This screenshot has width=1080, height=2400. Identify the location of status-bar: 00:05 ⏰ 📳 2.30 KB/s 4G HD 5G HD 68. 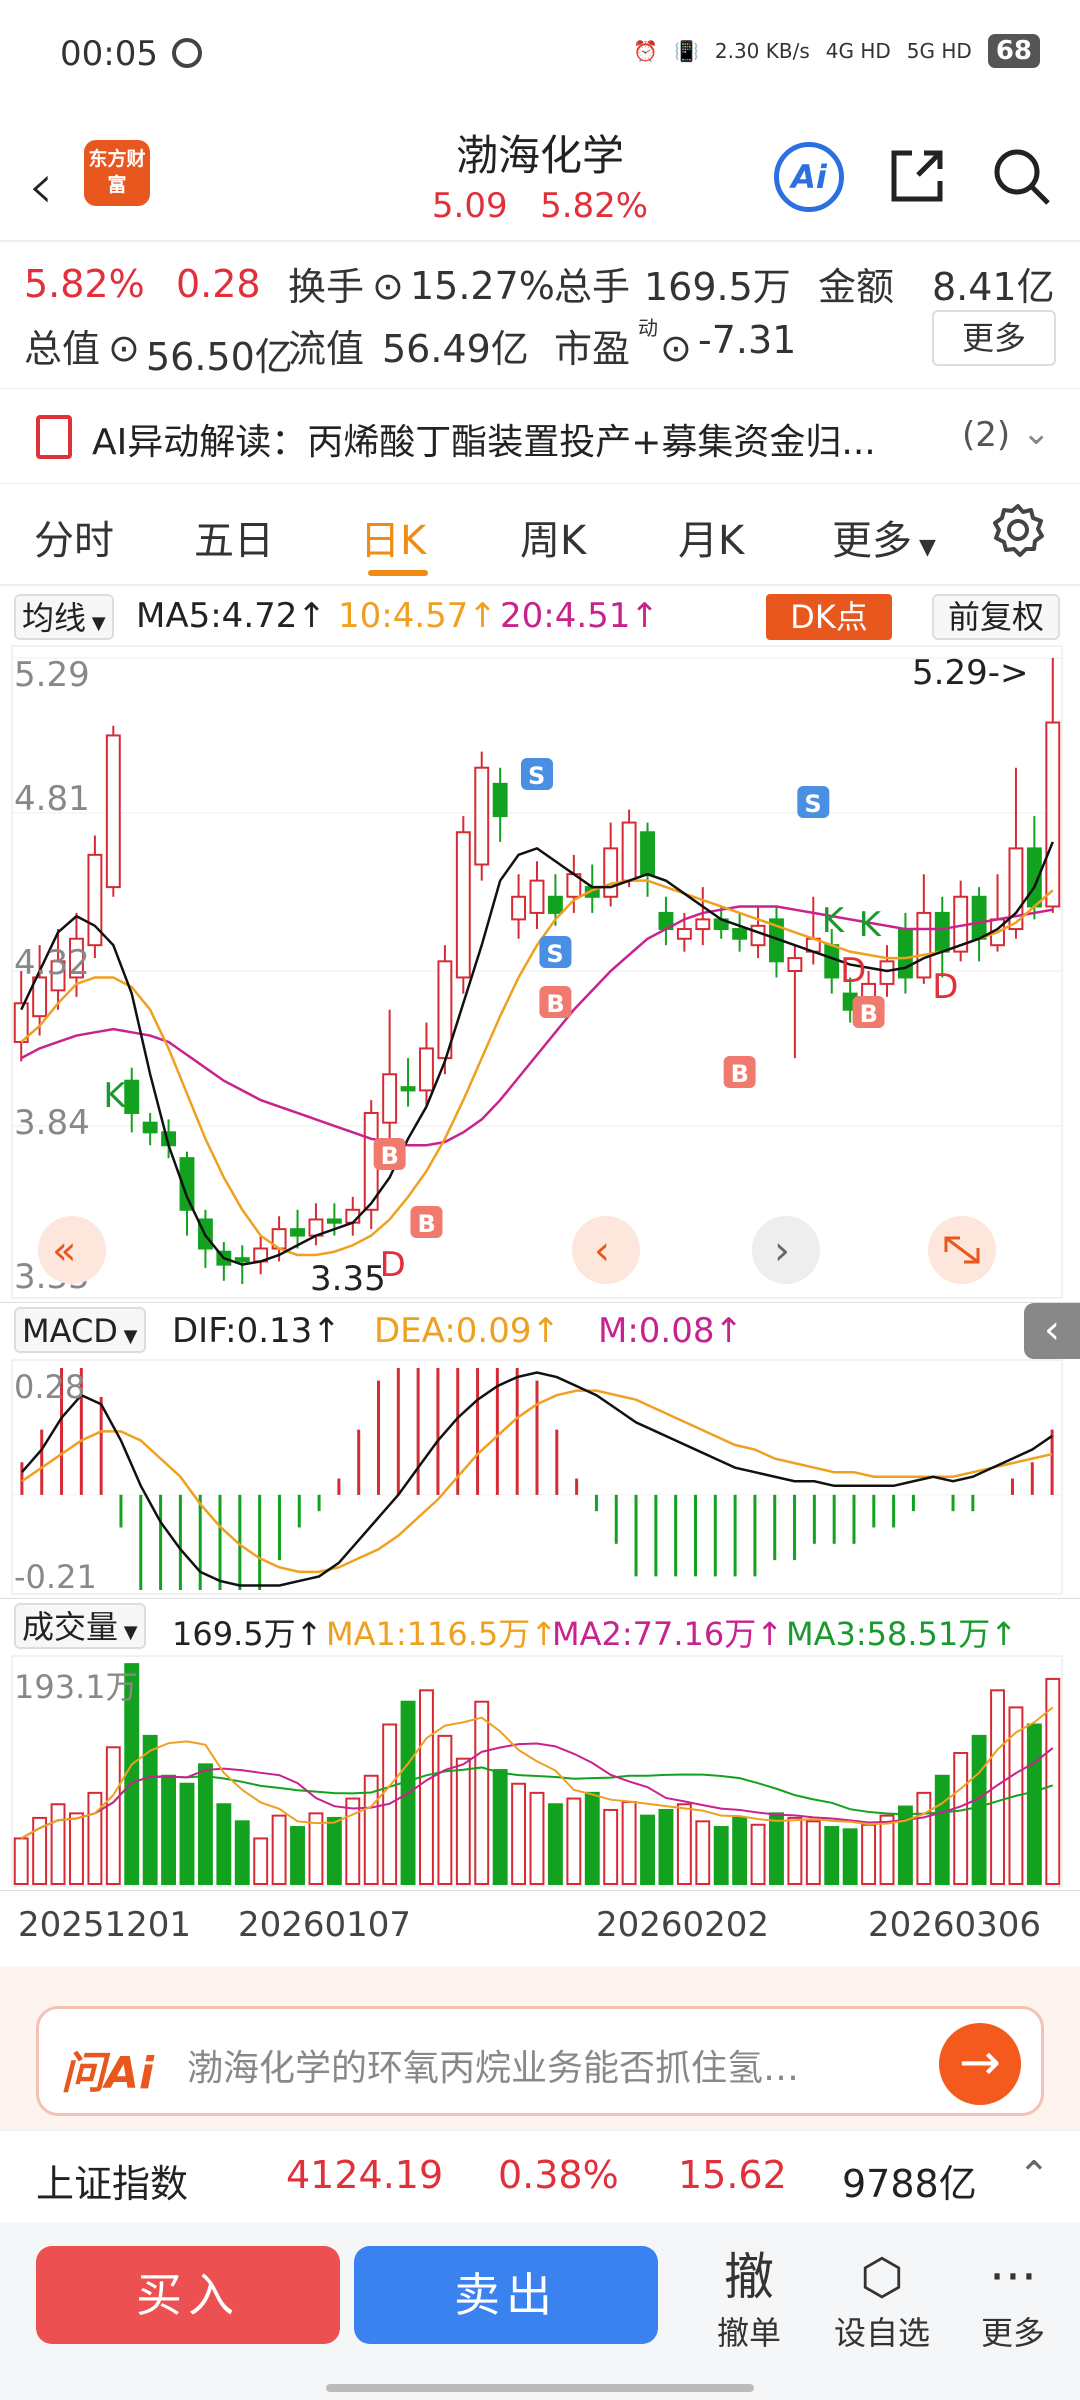
(540, 57).